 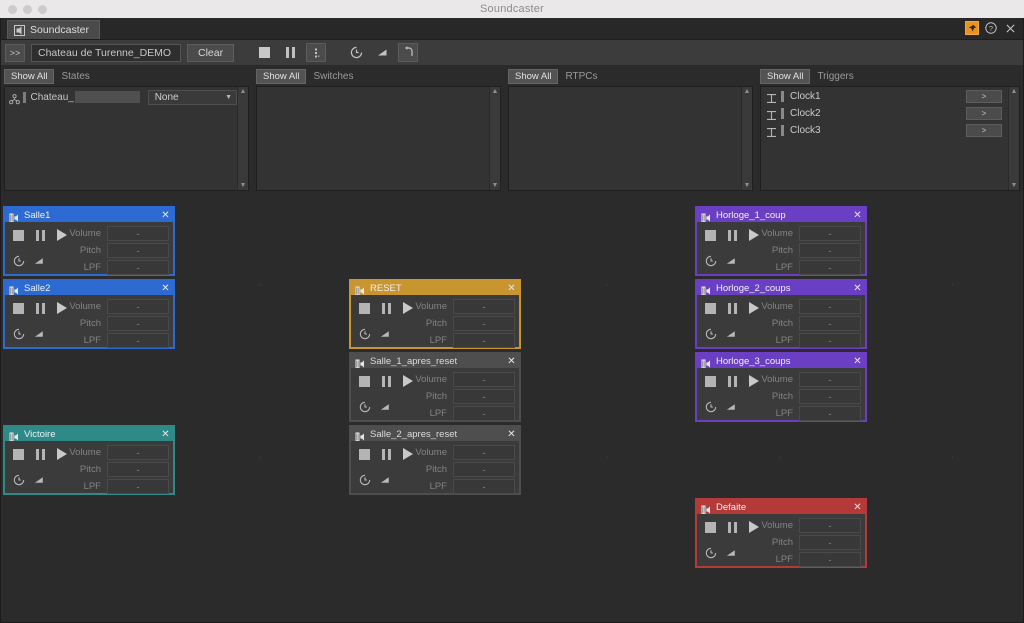 What do you see at coordinates (211, 52) in the screenshot?
I see `clear-button: Clear` at bounding box center [211, 52].